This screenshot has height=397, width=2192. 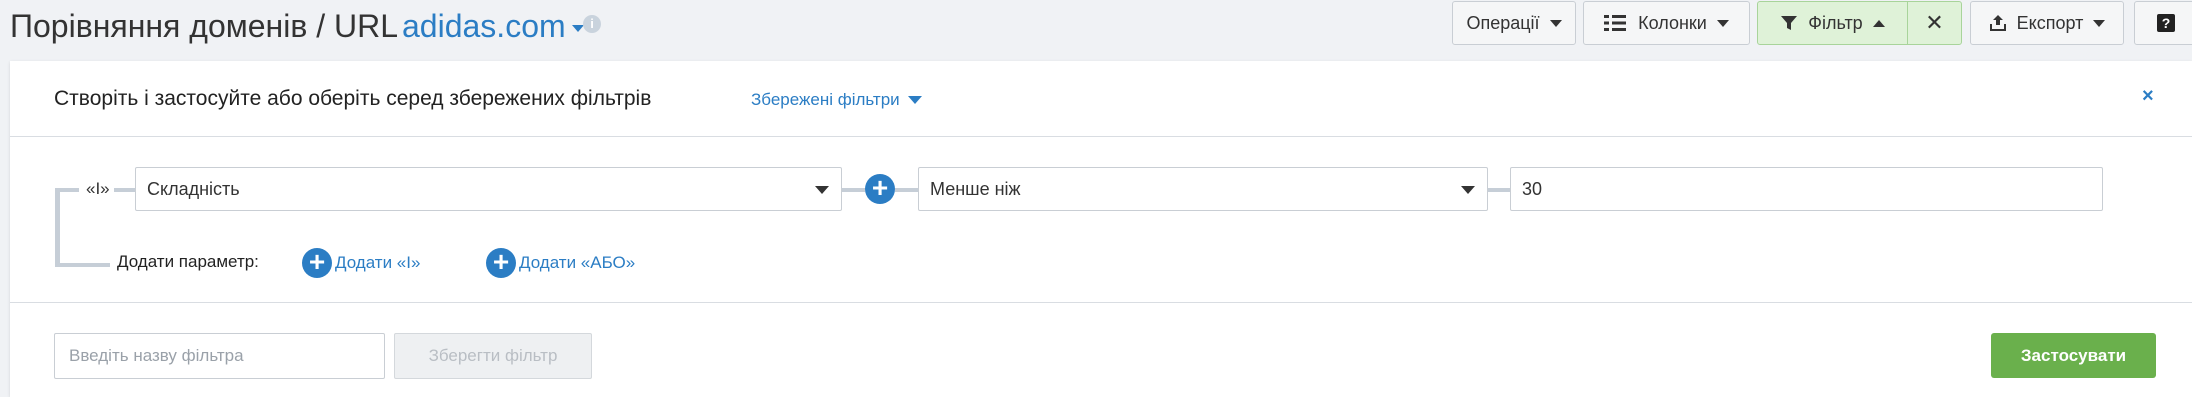 I want to click on filter-button: Фільтр, so click(x=1832, y=23).